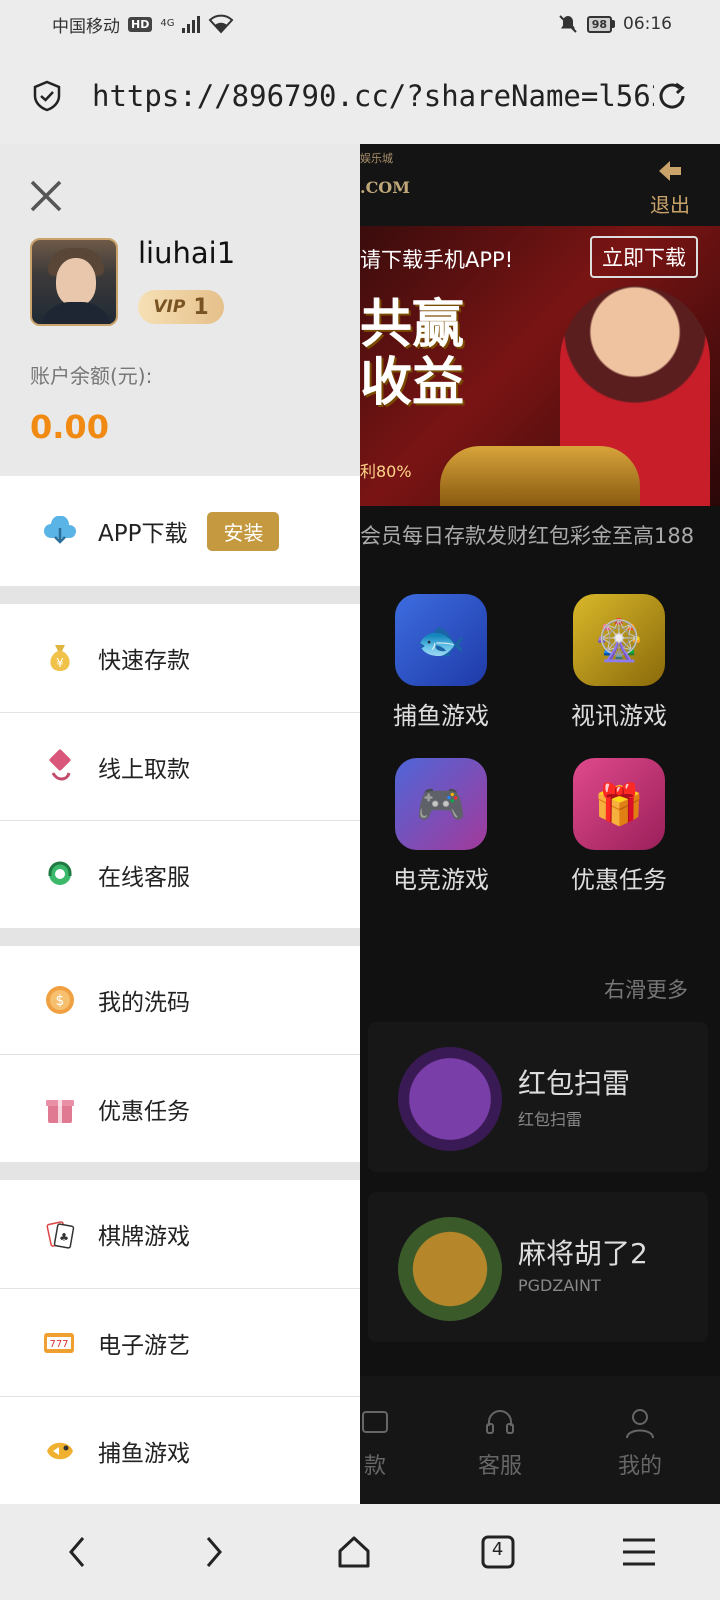 The width and height of the screenshot is (720, 1600). I want to click on signal-icon, so click(191, 24).